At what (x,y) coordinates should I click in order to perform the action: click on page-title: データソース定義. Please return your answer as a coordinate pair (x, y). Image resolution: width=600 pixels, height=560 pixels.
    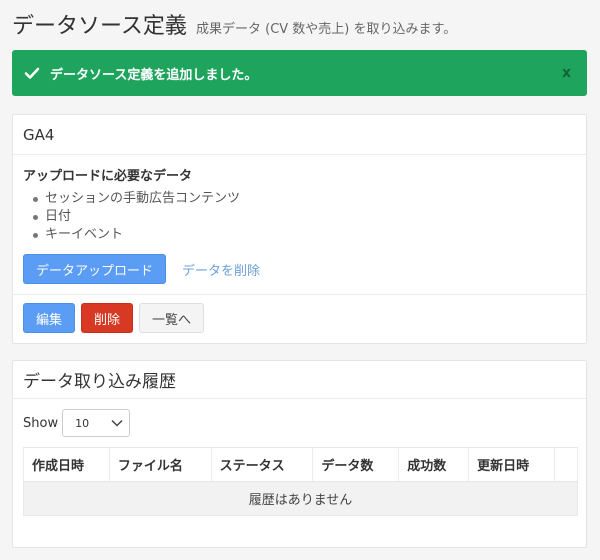
    Looking at the image, I should click on (99, 26).